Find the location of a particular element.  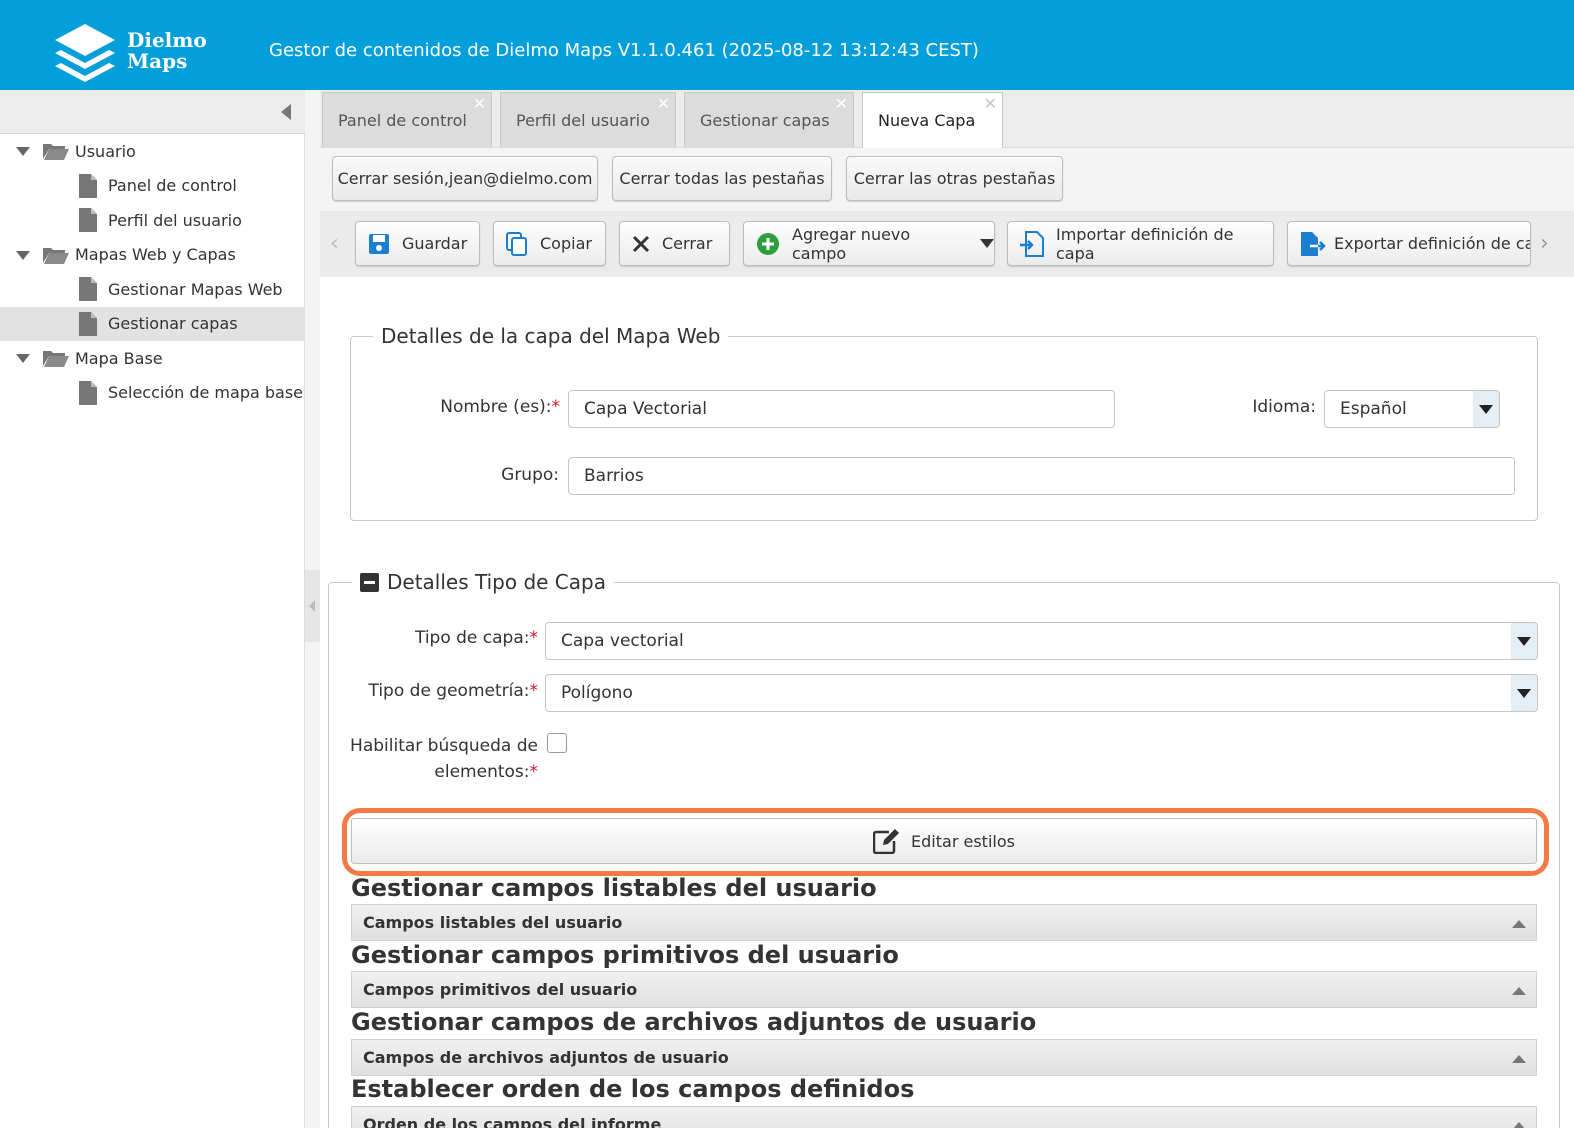

tab-gestionar-capas: Gestionar capas ✕ is located at coordinates (769, 120).